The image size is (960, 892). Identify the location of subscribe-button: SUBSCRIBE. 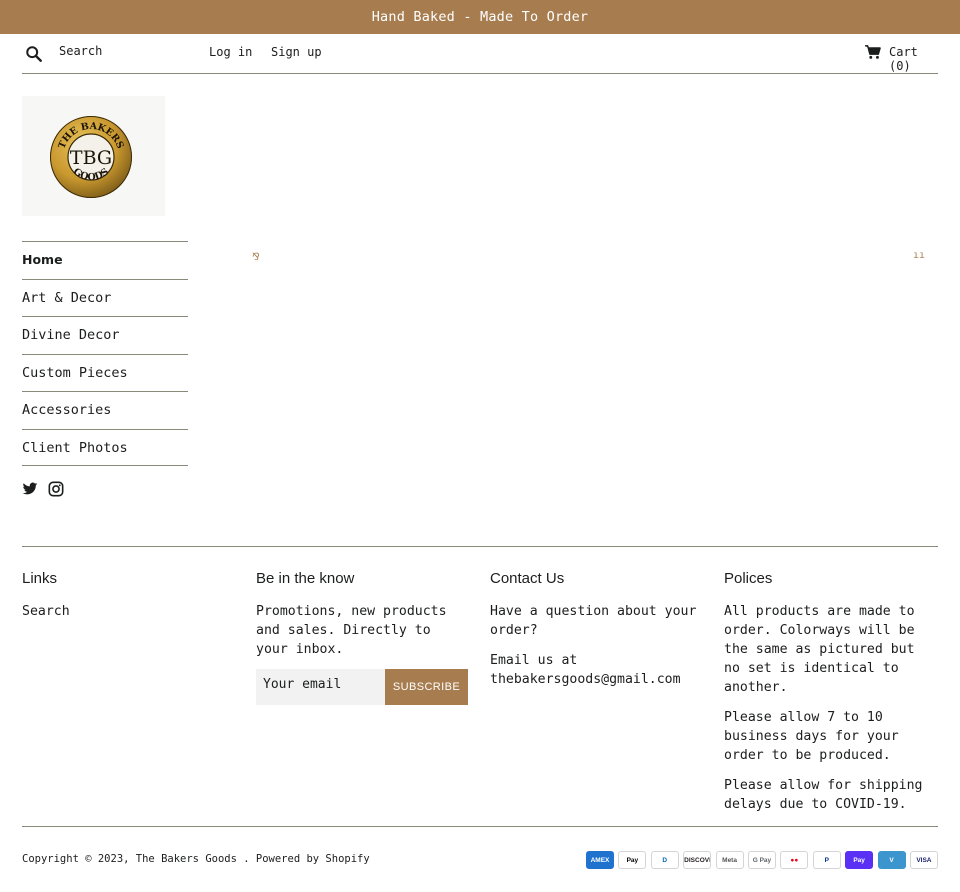
(426, 687).